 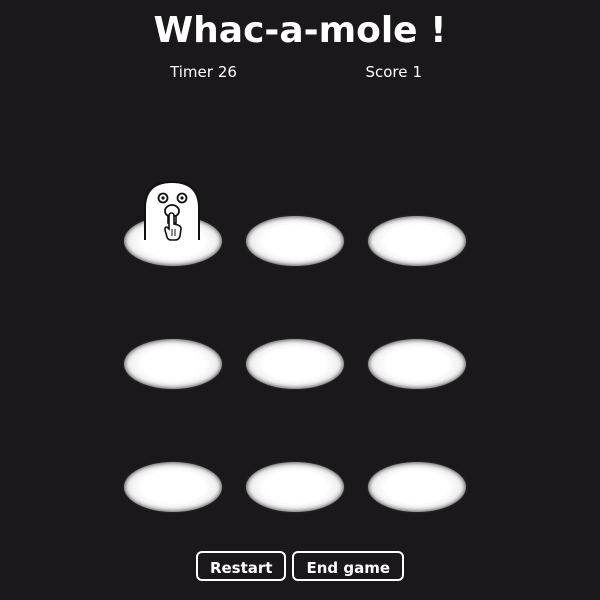 I want to click on pointer-cursor-icon, so click(x=173, y=226).